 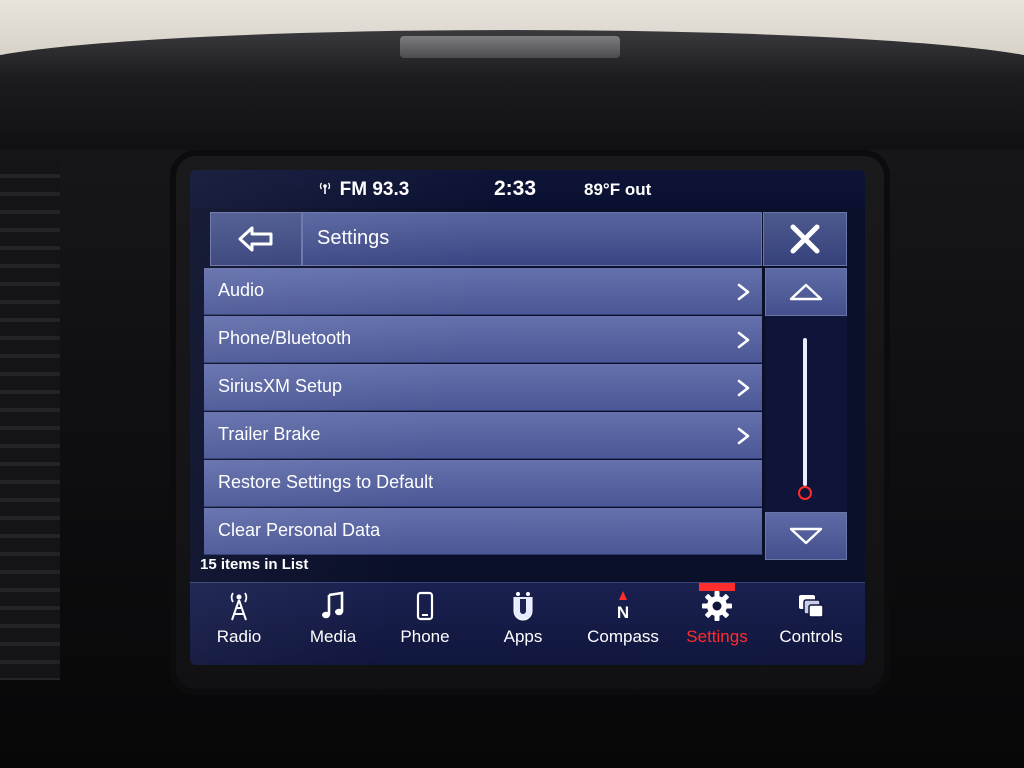 I want to click on active-indicator, so click(x=717, y=587).